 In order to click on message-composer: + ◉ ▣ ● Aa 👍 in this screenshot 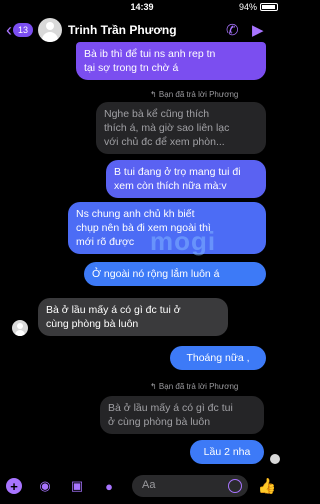, I will do `click(142, 486)`.